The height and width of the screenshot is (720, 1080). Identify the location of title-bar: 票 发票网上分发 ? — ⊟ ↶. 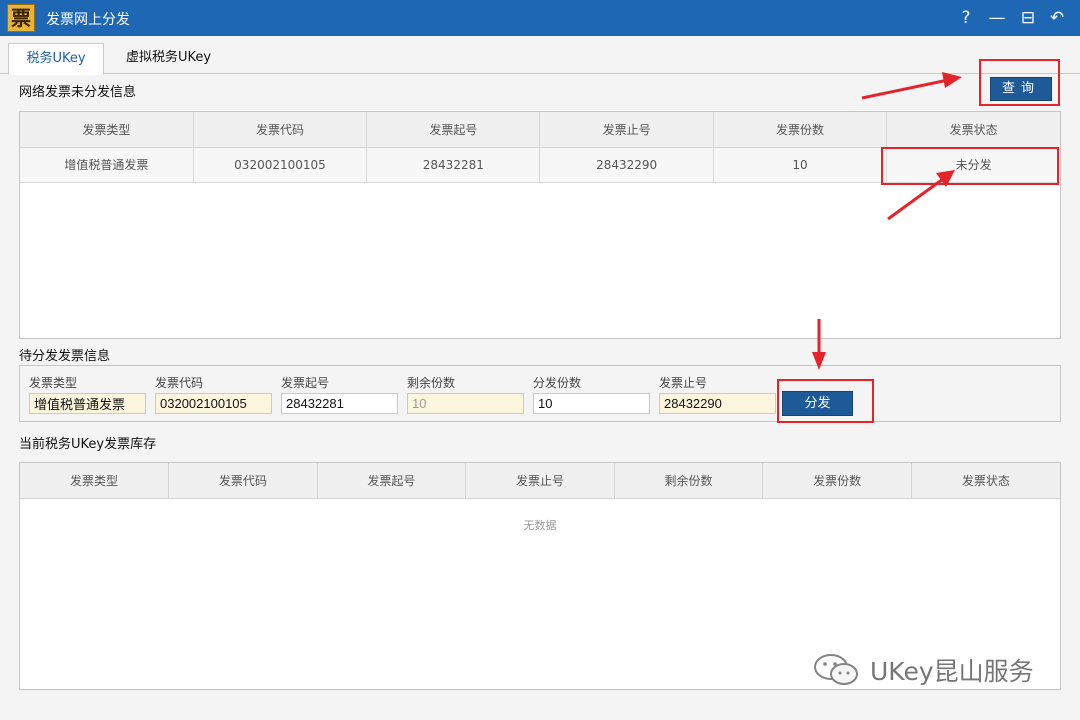
(540, 18).